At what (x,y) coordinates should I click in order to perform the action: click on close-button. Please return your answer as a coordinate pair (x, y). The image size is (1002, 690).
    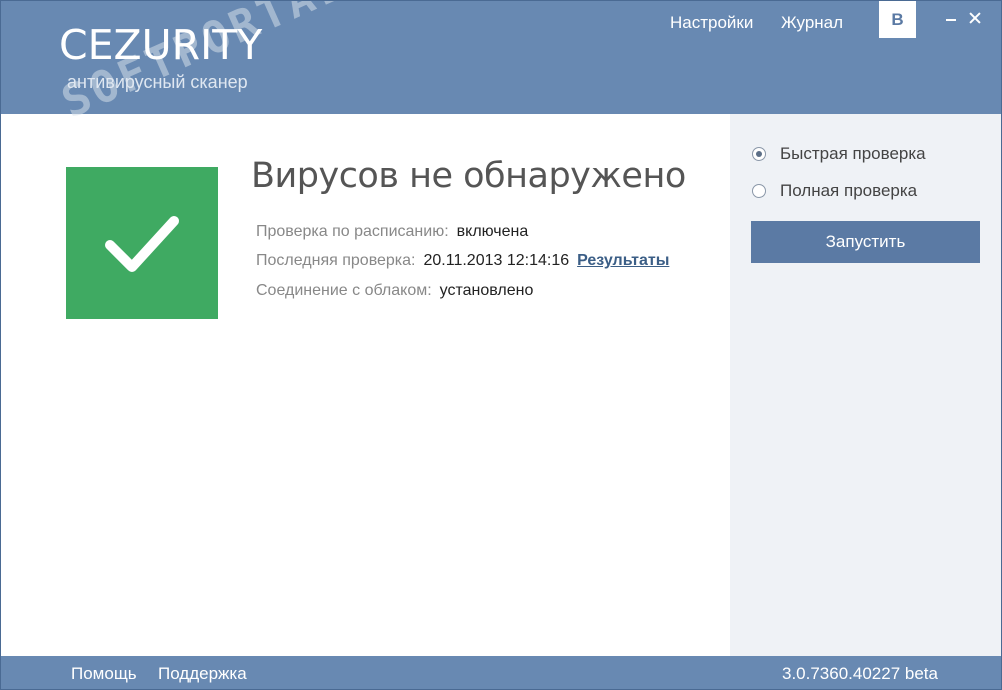
    Looking at the image, I should click on (976, 18).